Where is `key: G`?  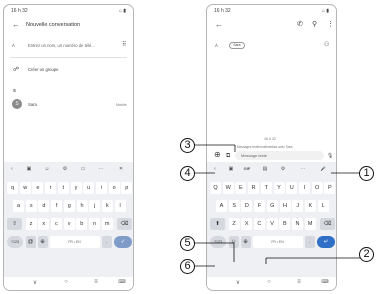
key: G is located at coordinates (272, 206).